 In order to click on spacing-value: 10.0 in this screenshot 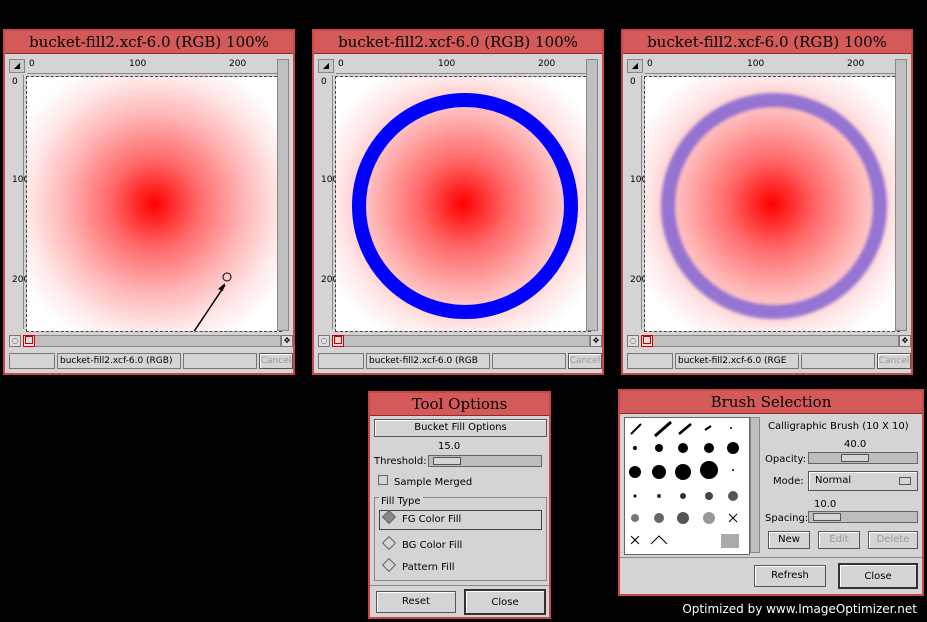, I will do `click(825, 504)`.